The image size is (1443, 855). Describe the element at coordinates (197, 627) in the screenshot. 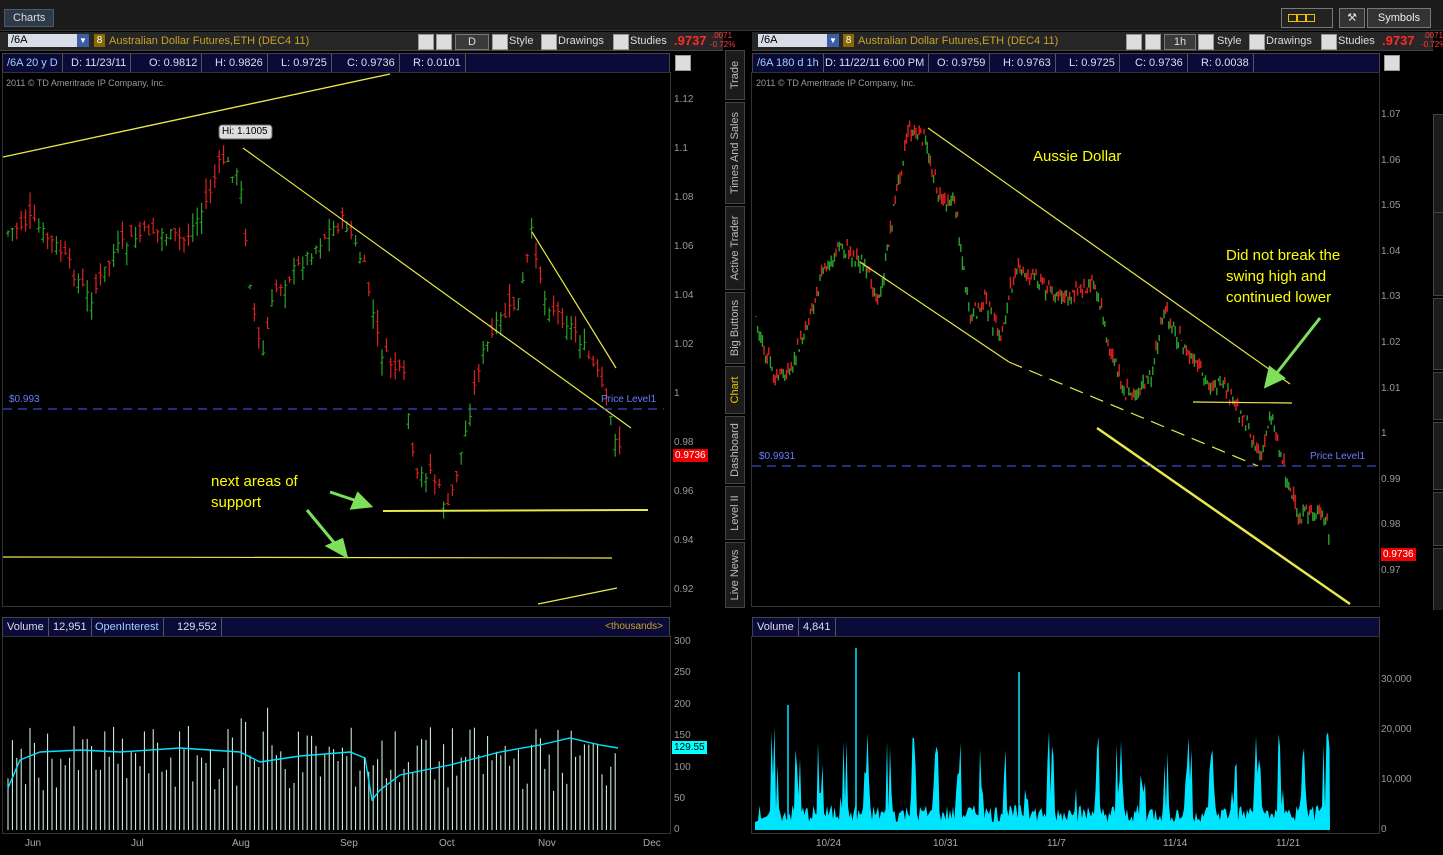

I see `oi-value: 129,552` at that location.